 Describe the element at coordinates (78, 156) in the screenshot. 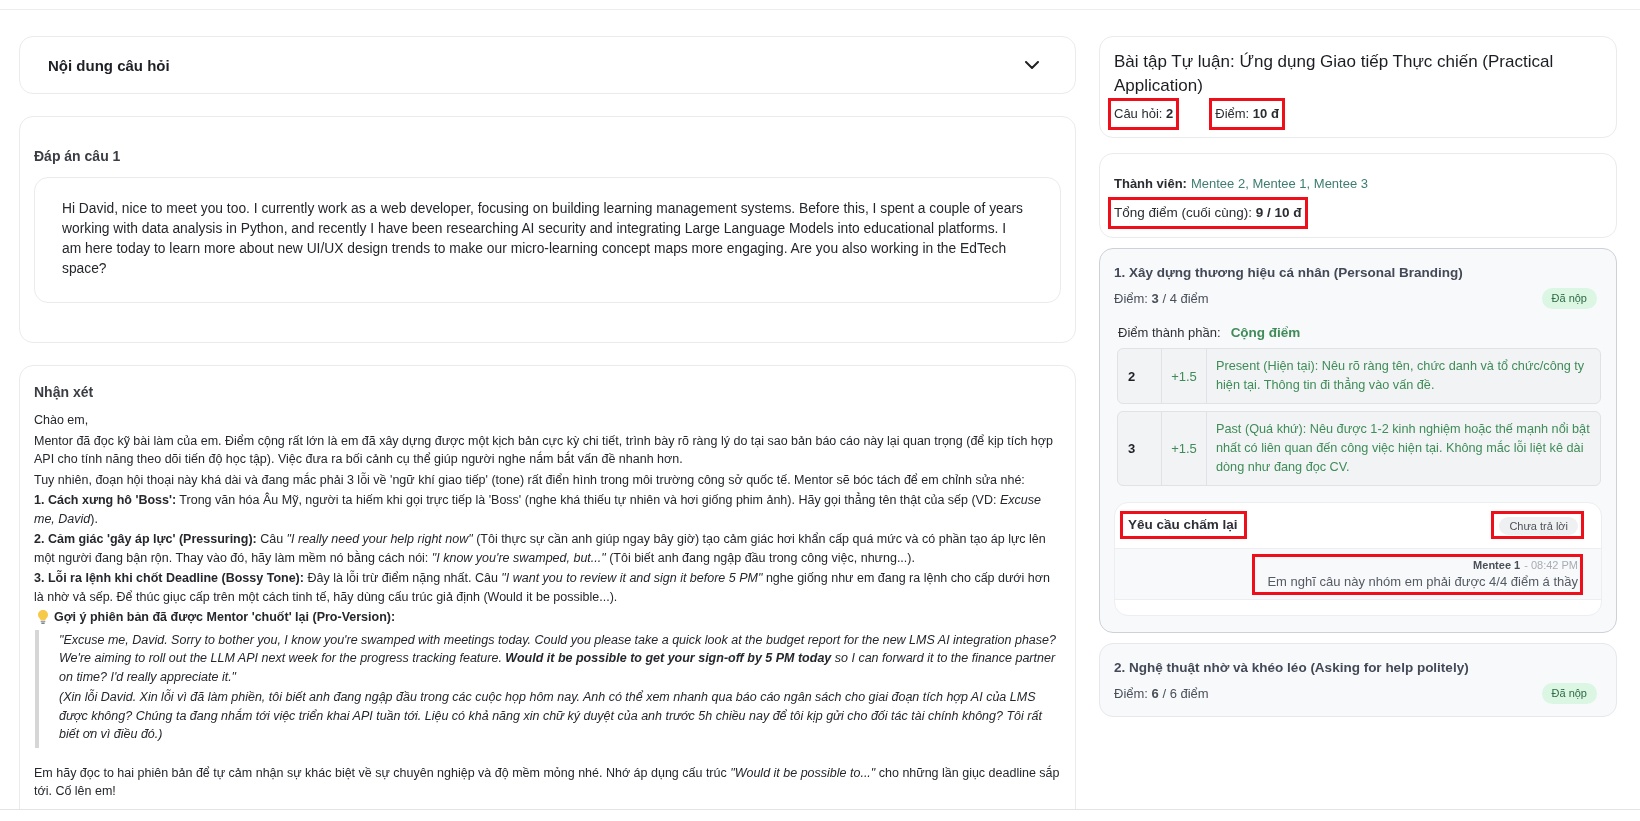

I see `answer-label: Đáp án câu 1` at that location.